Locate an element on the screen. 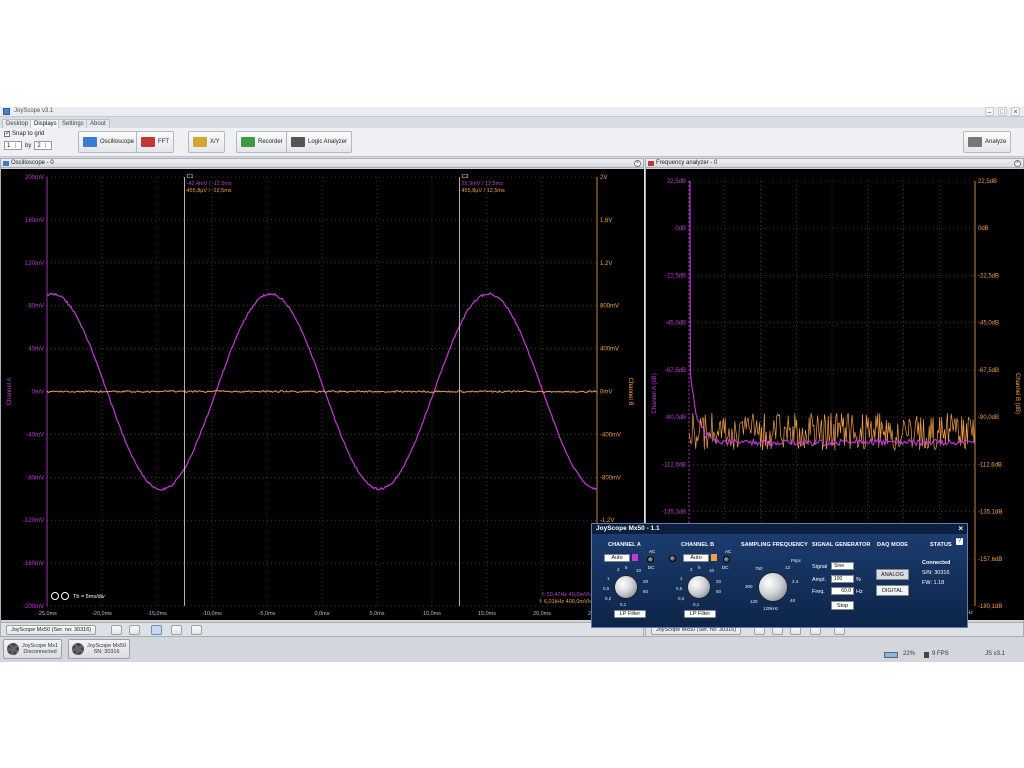 This screenshot has height=768, width=1024. osc-x-tick: 10,0ms is located at coordinates (432, 614).